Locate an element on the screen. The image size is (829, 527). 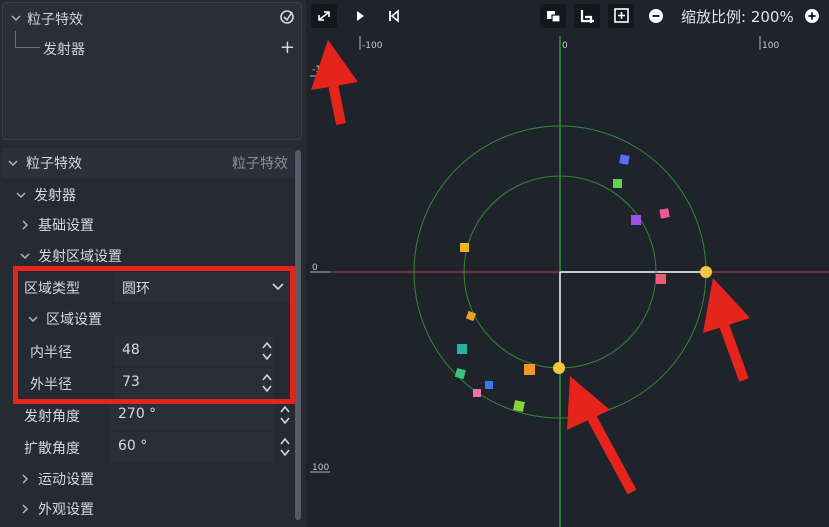
zoom-out-icon is located at coordinates (656, 16).